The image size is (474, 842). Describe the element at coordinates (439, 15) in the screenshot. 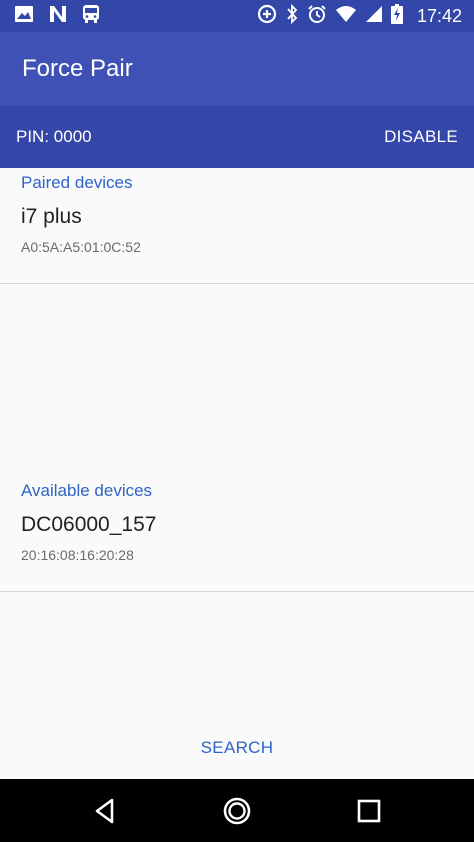

I see `status-time: 17:42` at that location.